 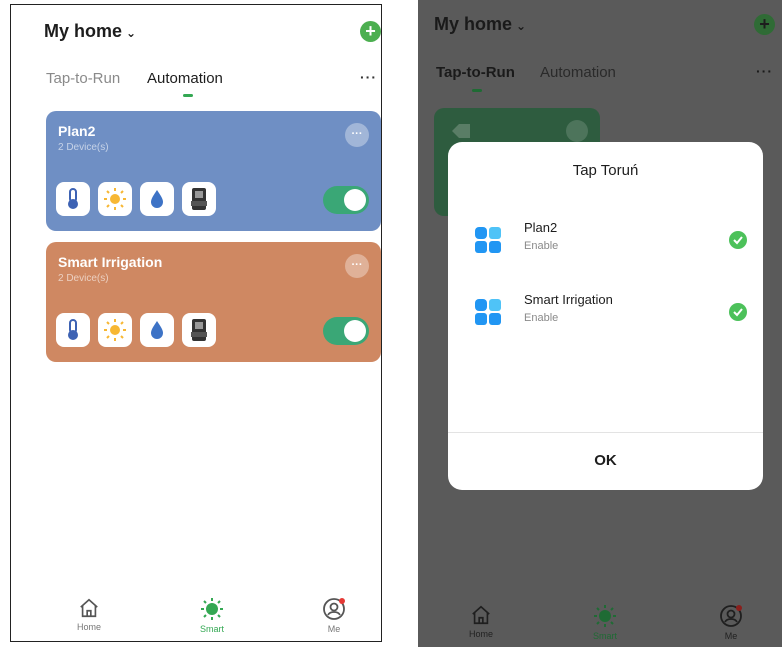 I want to click on dialog-title: Tap Toruń, so click(x=605, y=170).